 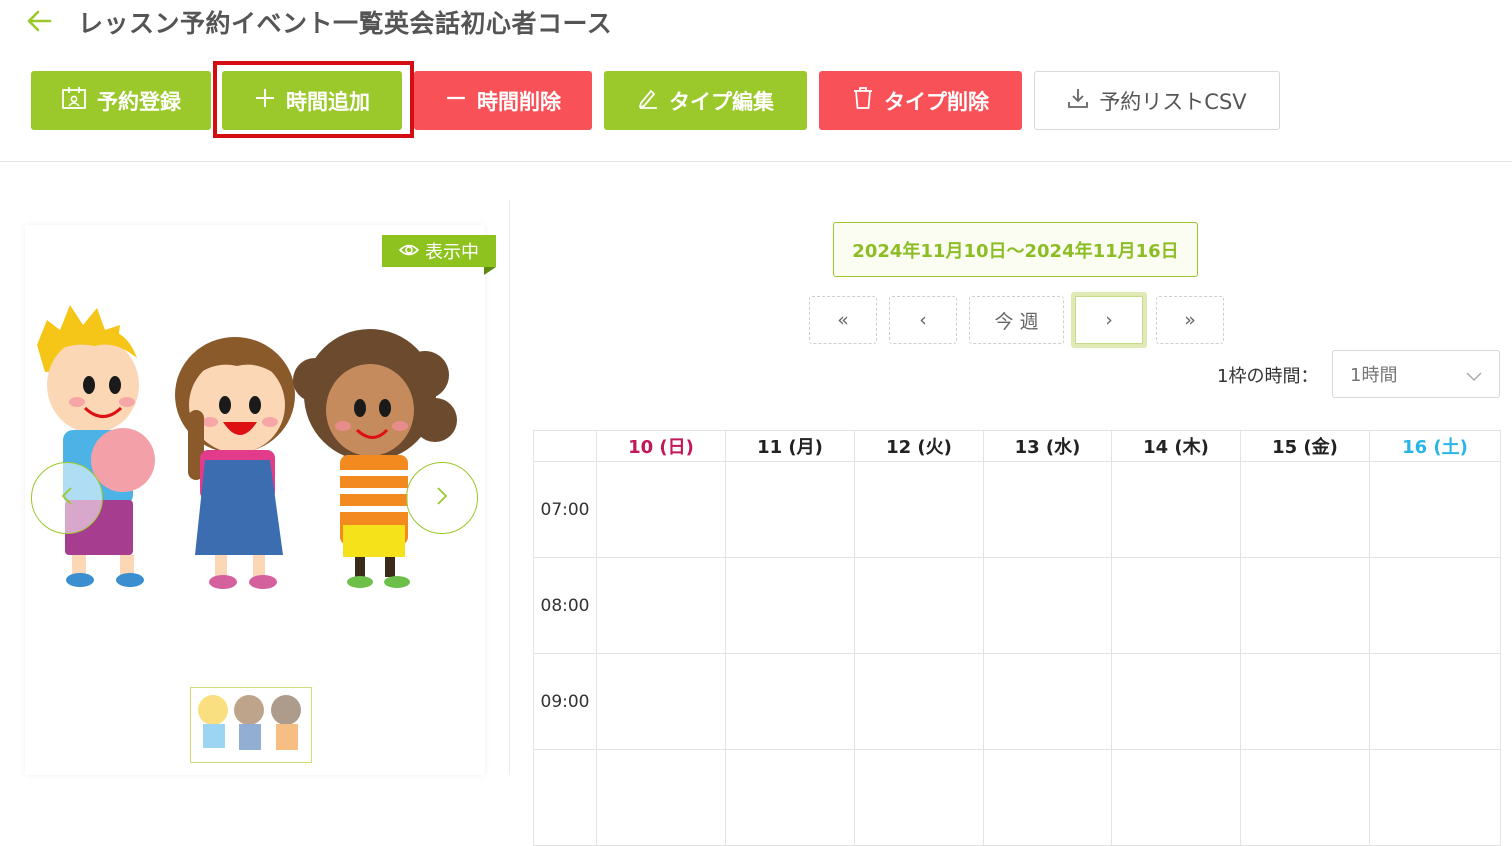 What do you see at coordinates (39, 21) in the screenshot?
I see `back-arrow-icon` at bounding box center [39, 21].